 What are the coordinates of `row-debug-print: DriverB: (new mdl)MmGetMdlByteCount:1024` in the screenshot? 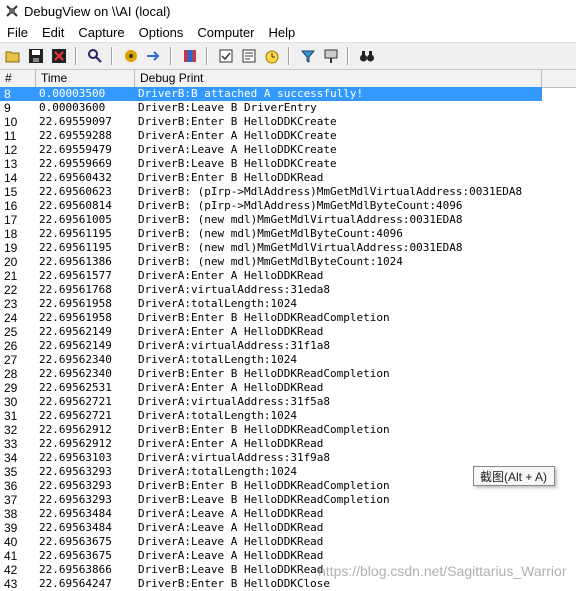 It's located at (270, 261).